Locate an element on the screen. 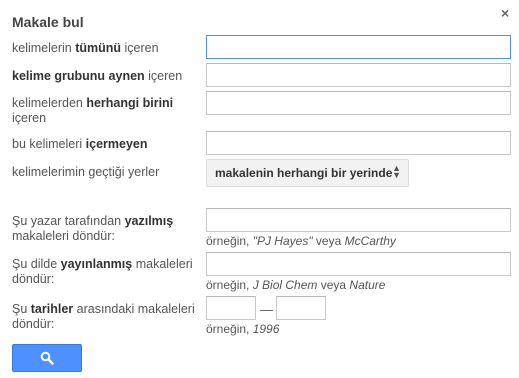 This screenshot has width=519, height=378. author-input is located at coordinates (358, 220).